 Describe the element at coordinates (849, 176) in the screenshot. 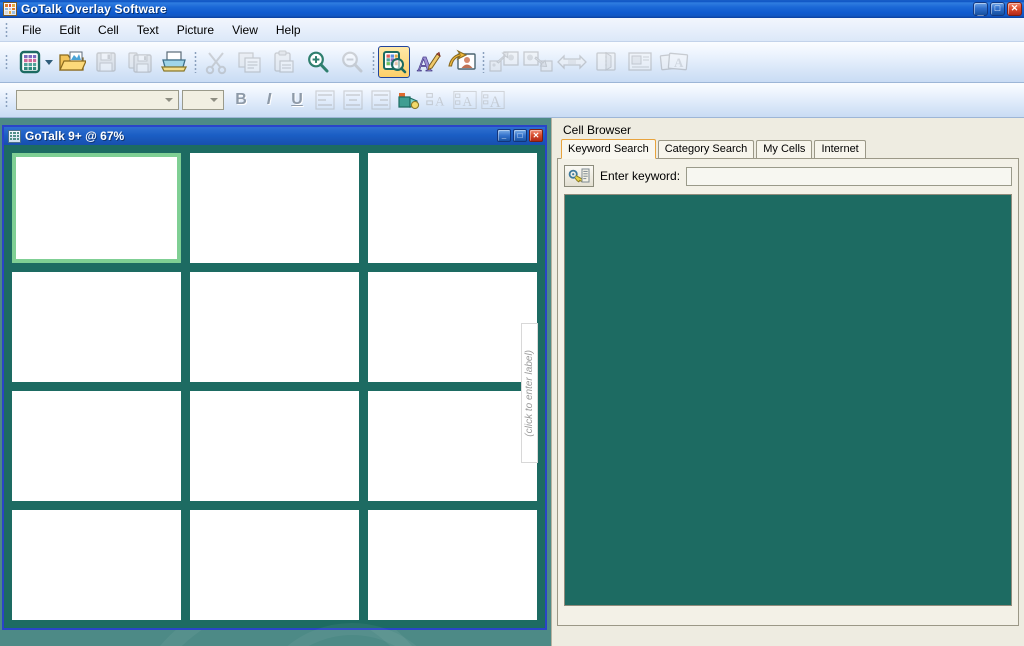

I see `keyword-input` at that location.